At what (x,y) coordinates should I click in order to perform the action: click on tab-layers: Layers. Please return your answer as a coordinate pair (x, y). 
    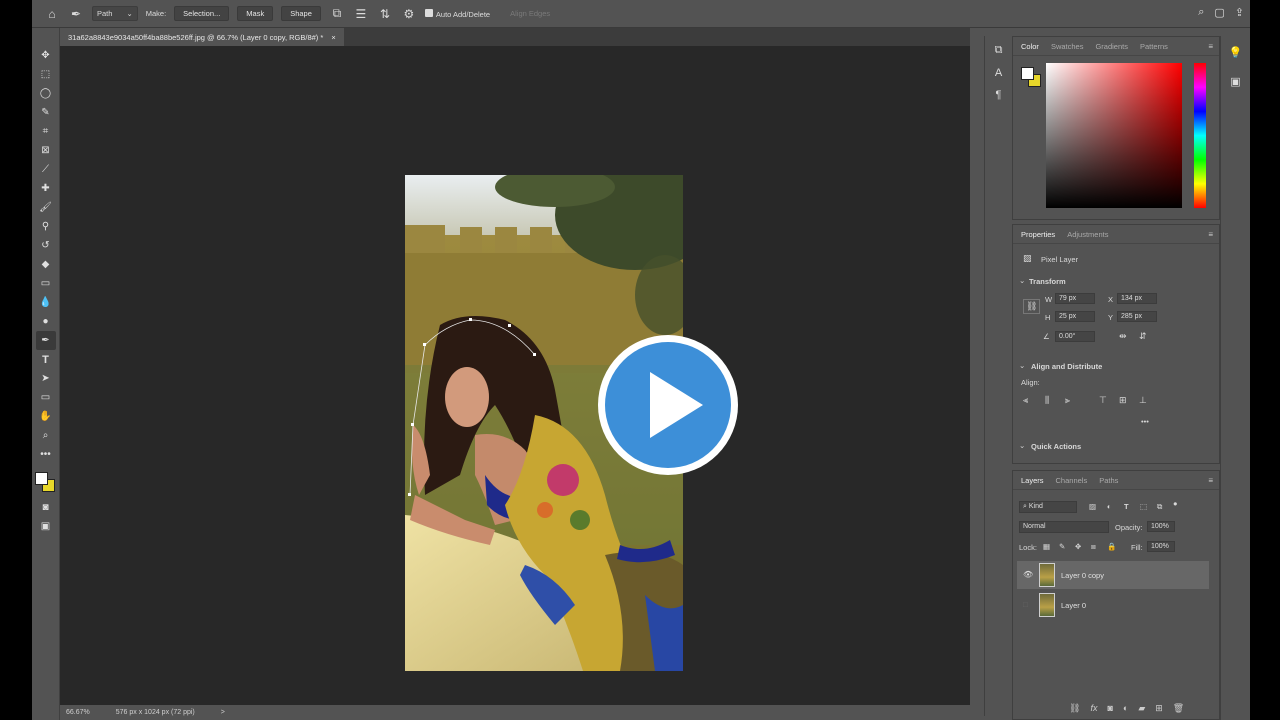
    Looking at the image, I should click on (1032, 480).